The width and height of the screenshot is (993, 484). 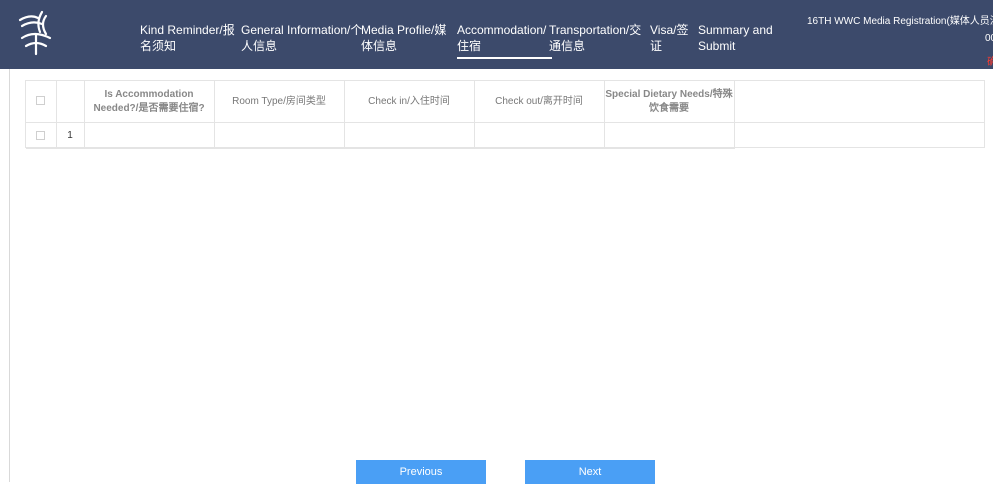 I want to click on nav-accommodation: Accommodation/ 住宿, so click(x=505, y=40).